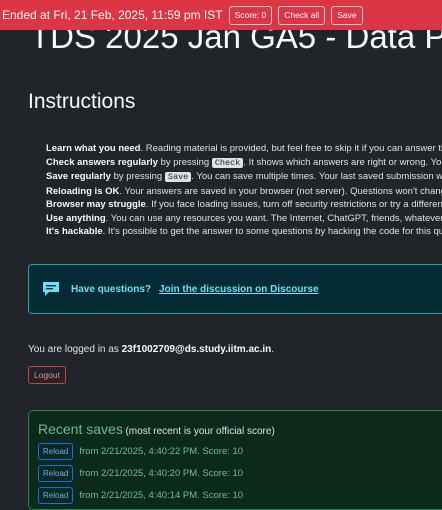 This screenshot has height=510, width=442. I want to click on check-all-button: Check all, so click(302, 15).